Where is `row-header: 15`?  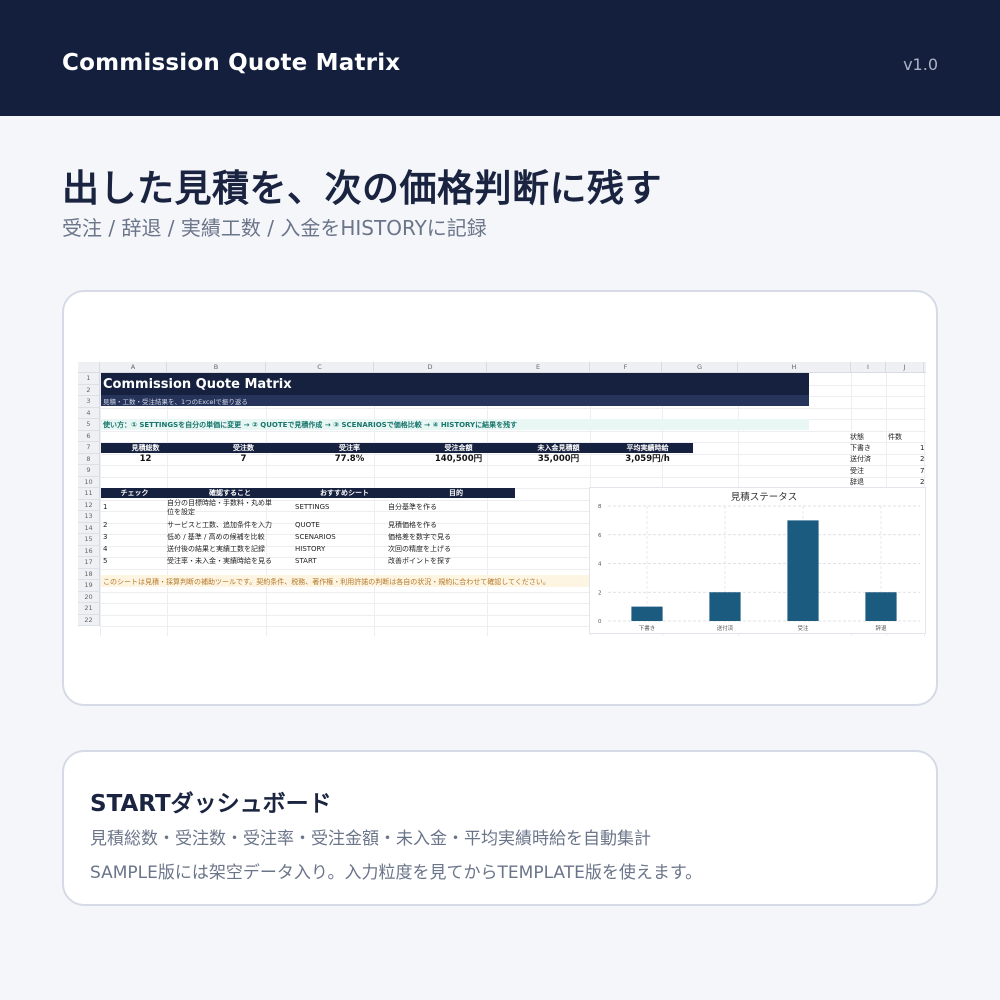 row-header: 15 is located at coordinates (89, 540).